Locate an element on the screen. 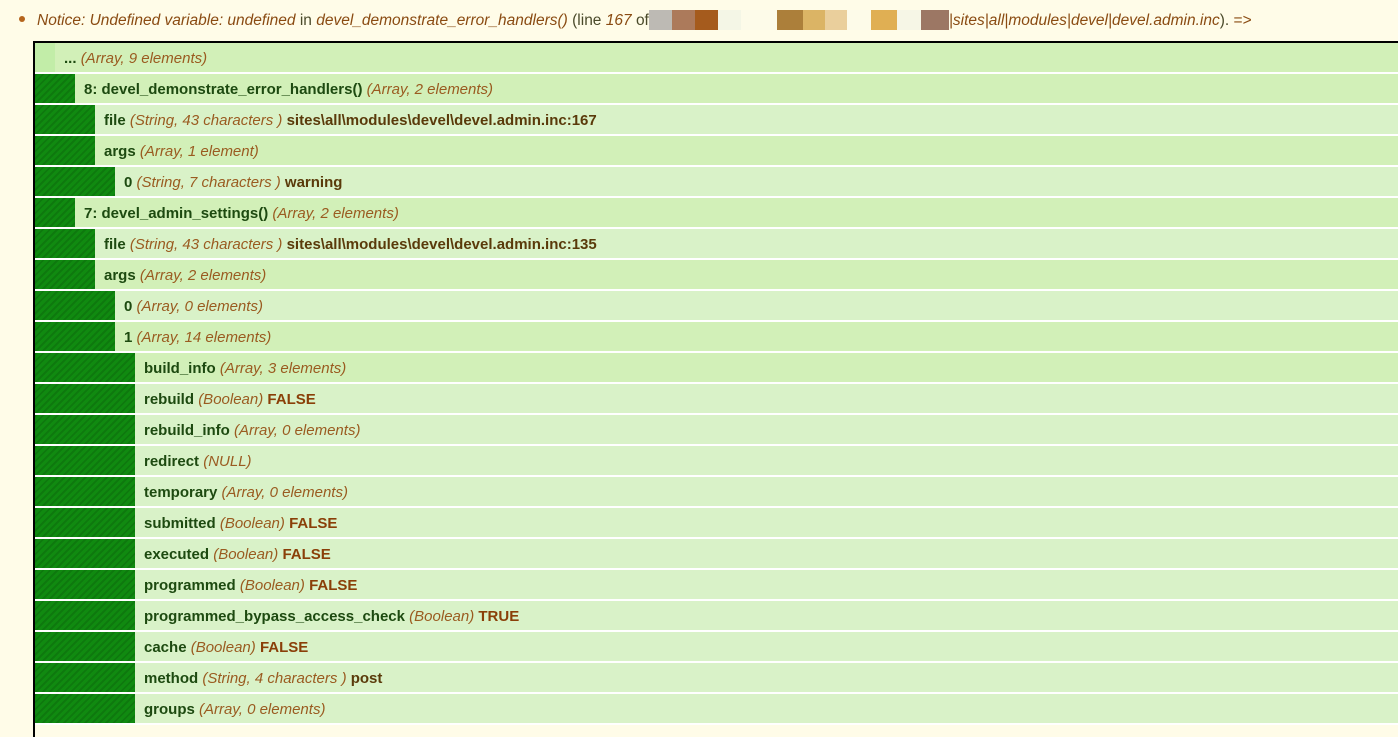 The image size is (1398, 737). tree-row: 1 (Array, 14 elements) is located at coordinates (716, 337).